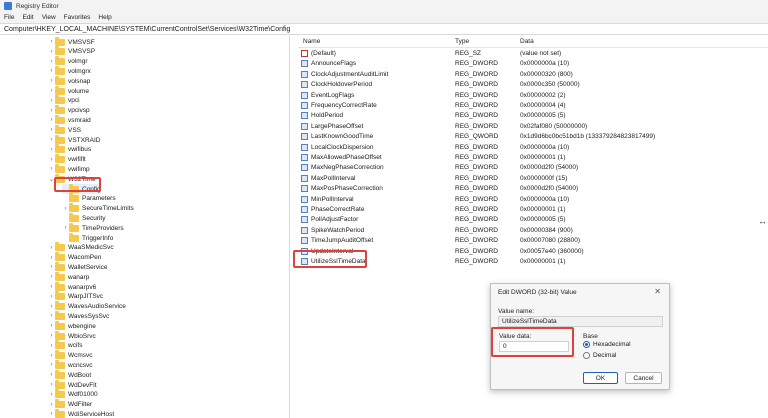 The image size is (768, 418). Describe the element at coordinates (83, 217) in the screenshot. I see `tree-item: Security` at that location.